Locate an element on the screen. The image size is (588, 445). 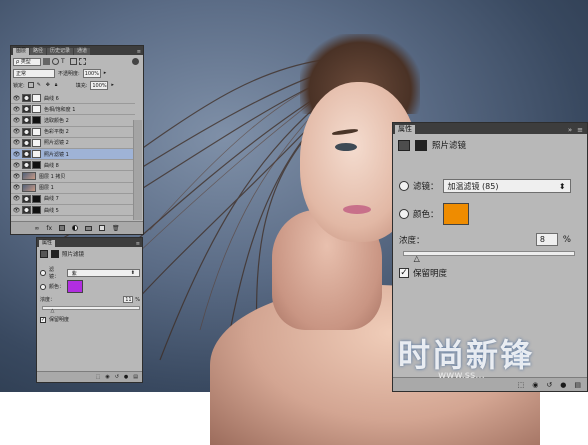
eye is located at coordinates (346, 147).